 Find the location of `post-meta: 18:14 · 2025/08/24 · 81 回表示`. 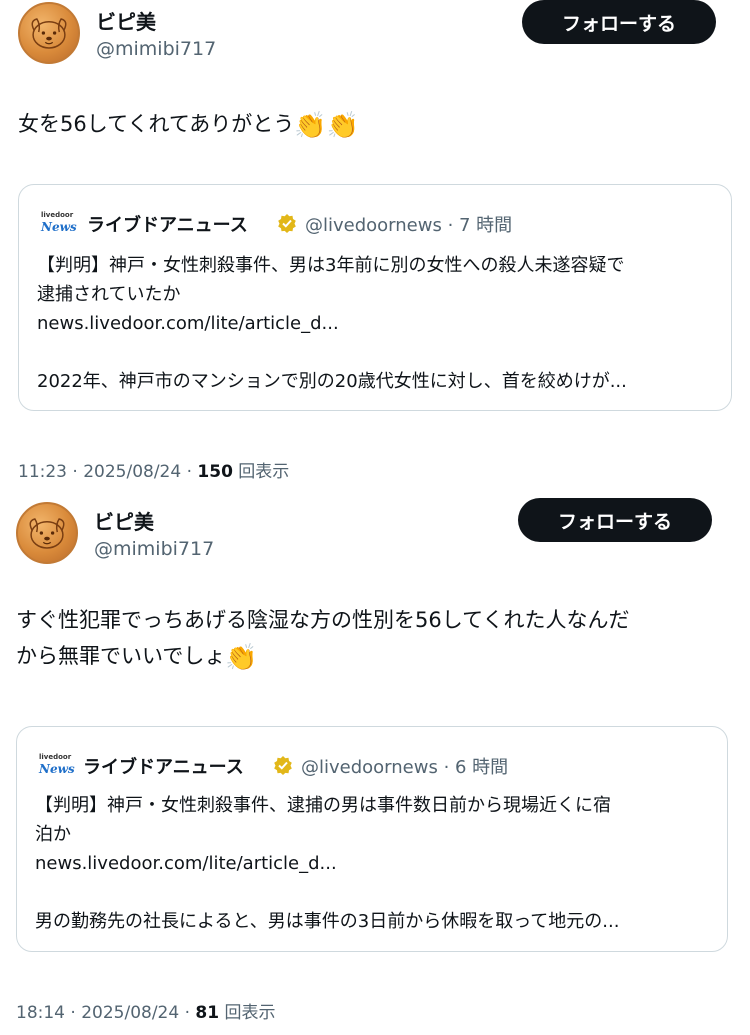

post-meta: 18:14 · 2025/08/24 · 81 回表示 is located at coordinates (145, 1010).